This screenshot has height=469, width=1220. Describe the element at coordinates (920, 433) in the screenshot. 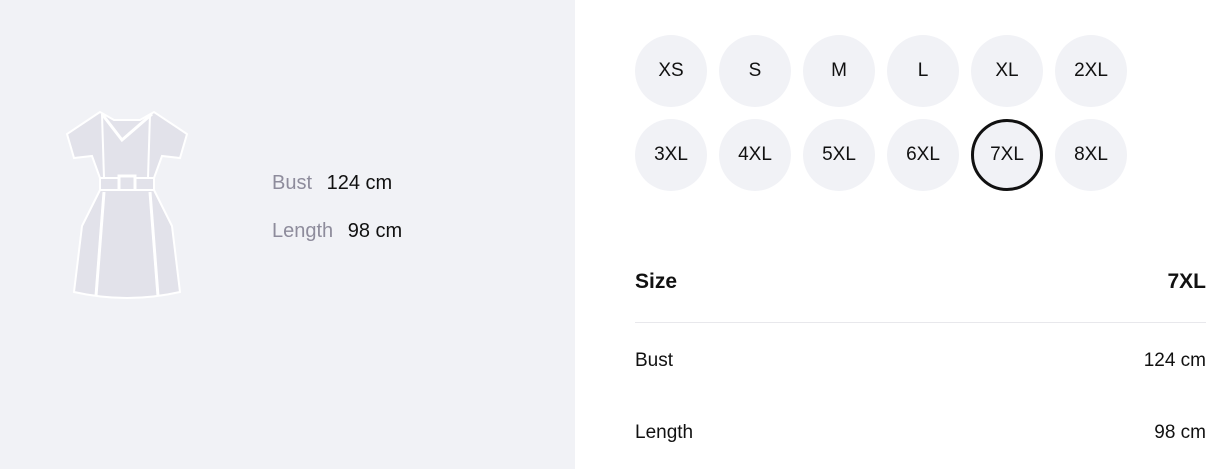

I see `info-row-length: Length 98 cm` at that location.